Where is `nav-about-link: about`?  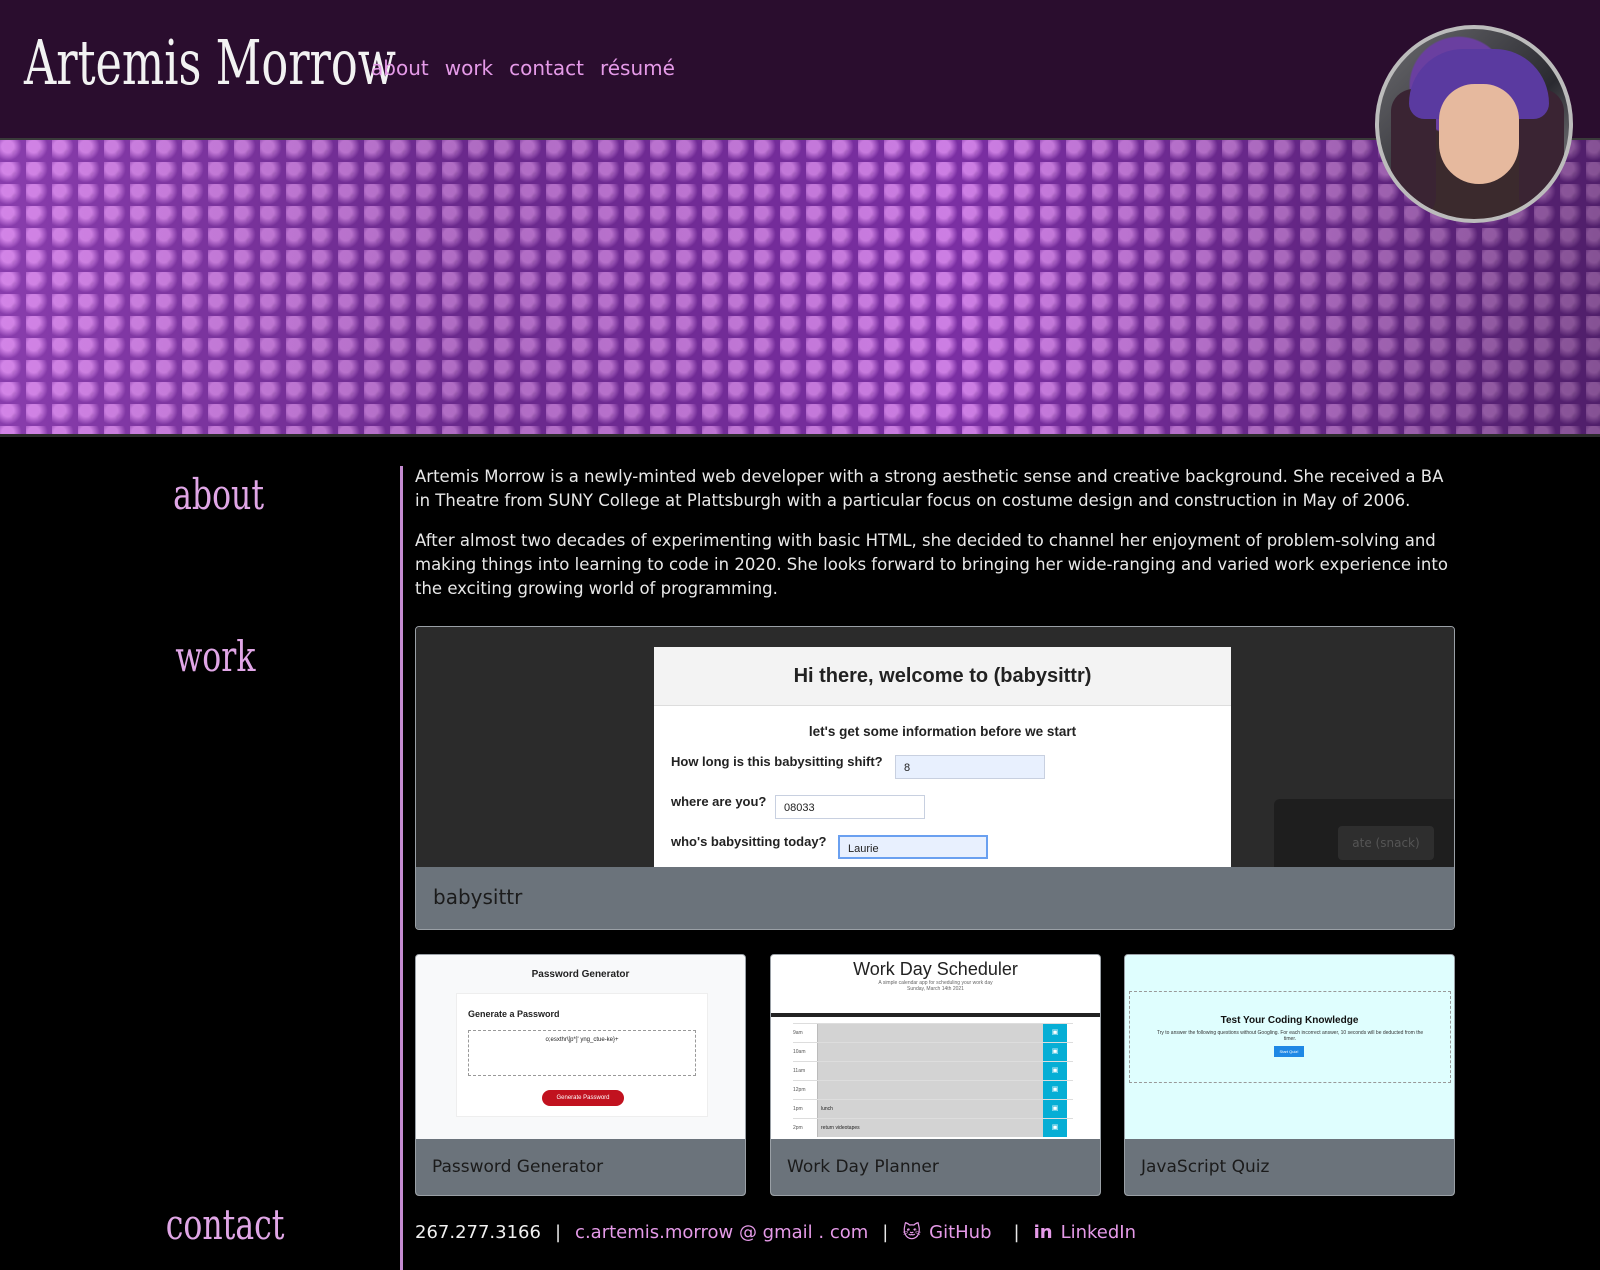 nav-about-link: about is located at coordinates (400, 68).